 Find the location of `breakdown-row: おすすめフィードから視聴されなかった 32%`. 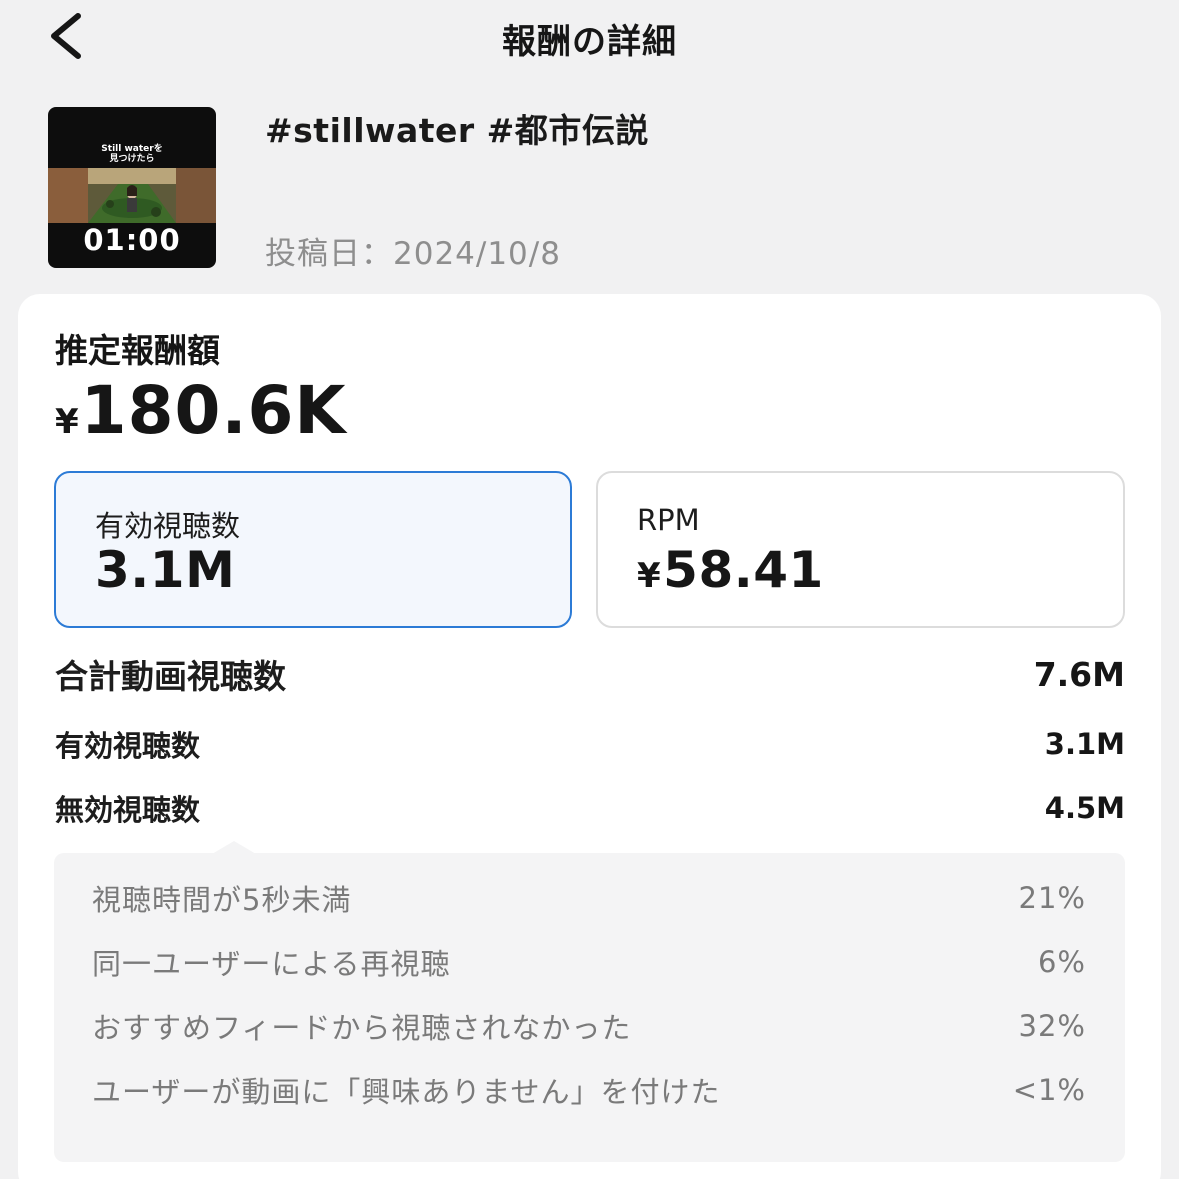

breakdown-row: おすすめフィードから視聴されなかった 32% is located at coordinates (589, 1026).